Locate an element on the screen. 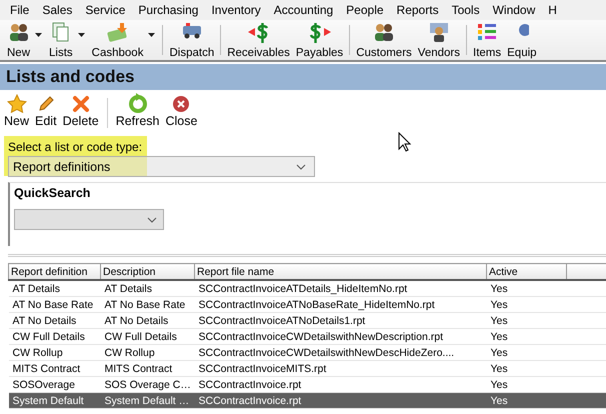 This screenshot has width=606, height=414. table-row: CW Full Details CW Full Details SCContractInvoiceCWDetailswithNewDescription.rpt Yes is located at coordinates (307, 336).